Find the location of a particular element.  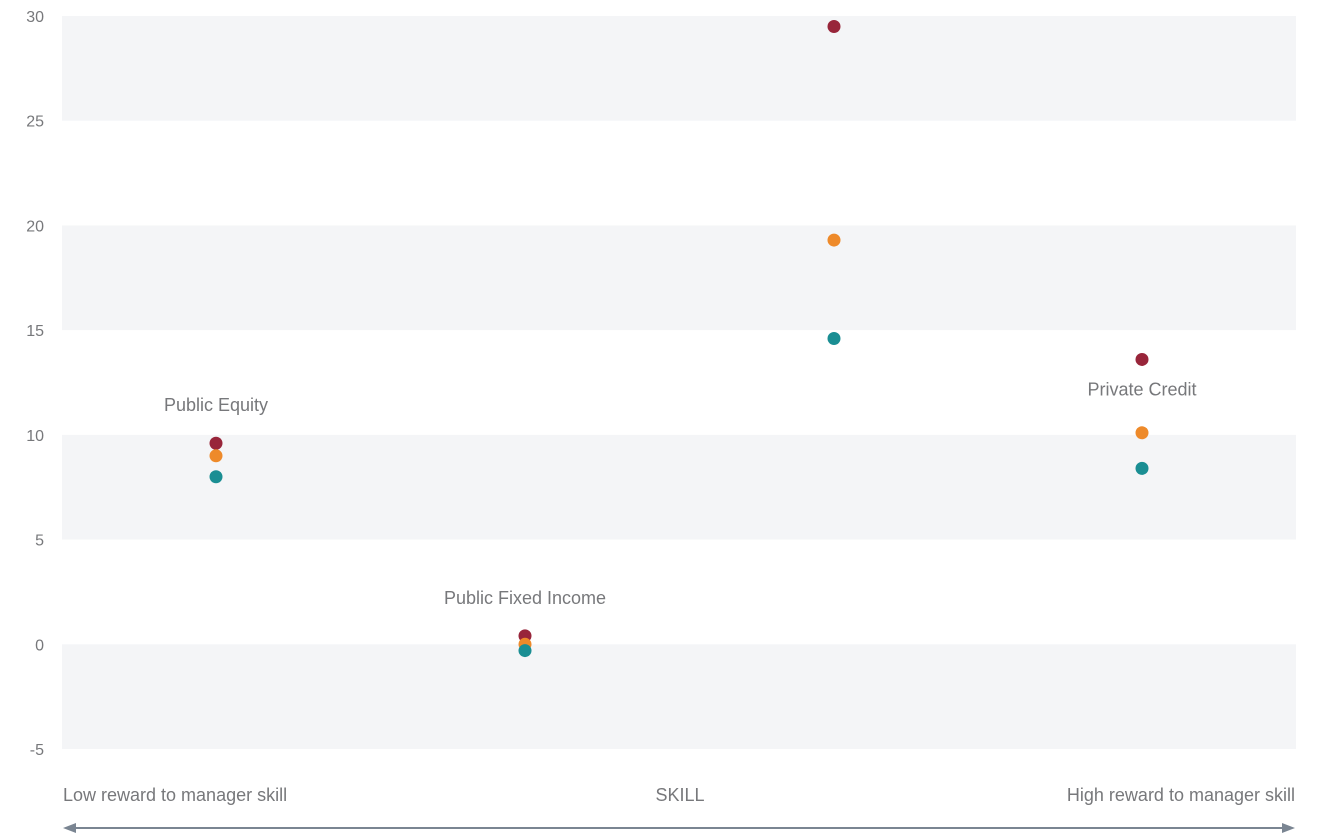

category-label: Private Credit is located at coordinates (1141, 389).